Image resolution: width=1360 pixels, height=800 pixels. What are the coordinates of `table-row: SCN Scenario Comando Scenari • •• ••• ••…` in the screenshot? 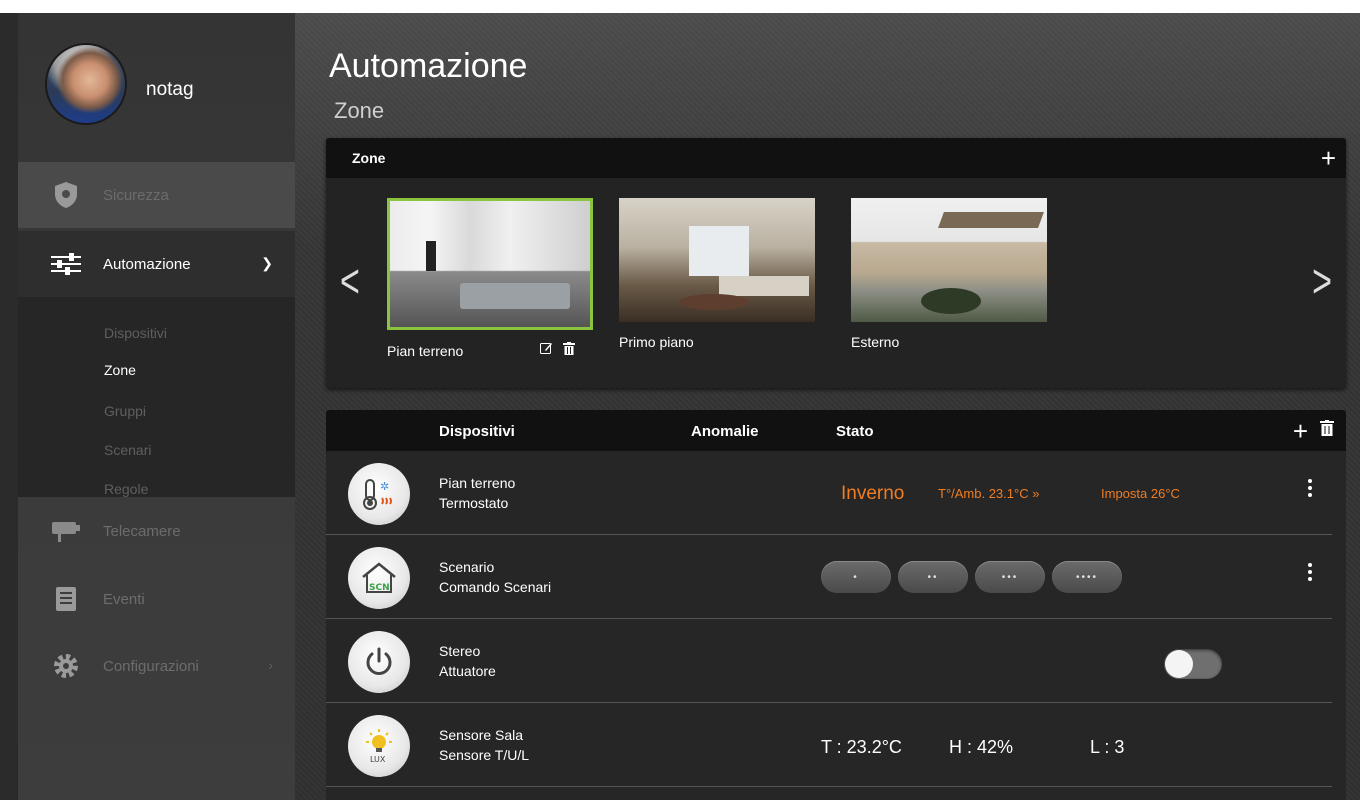 It's located at (829, 577).